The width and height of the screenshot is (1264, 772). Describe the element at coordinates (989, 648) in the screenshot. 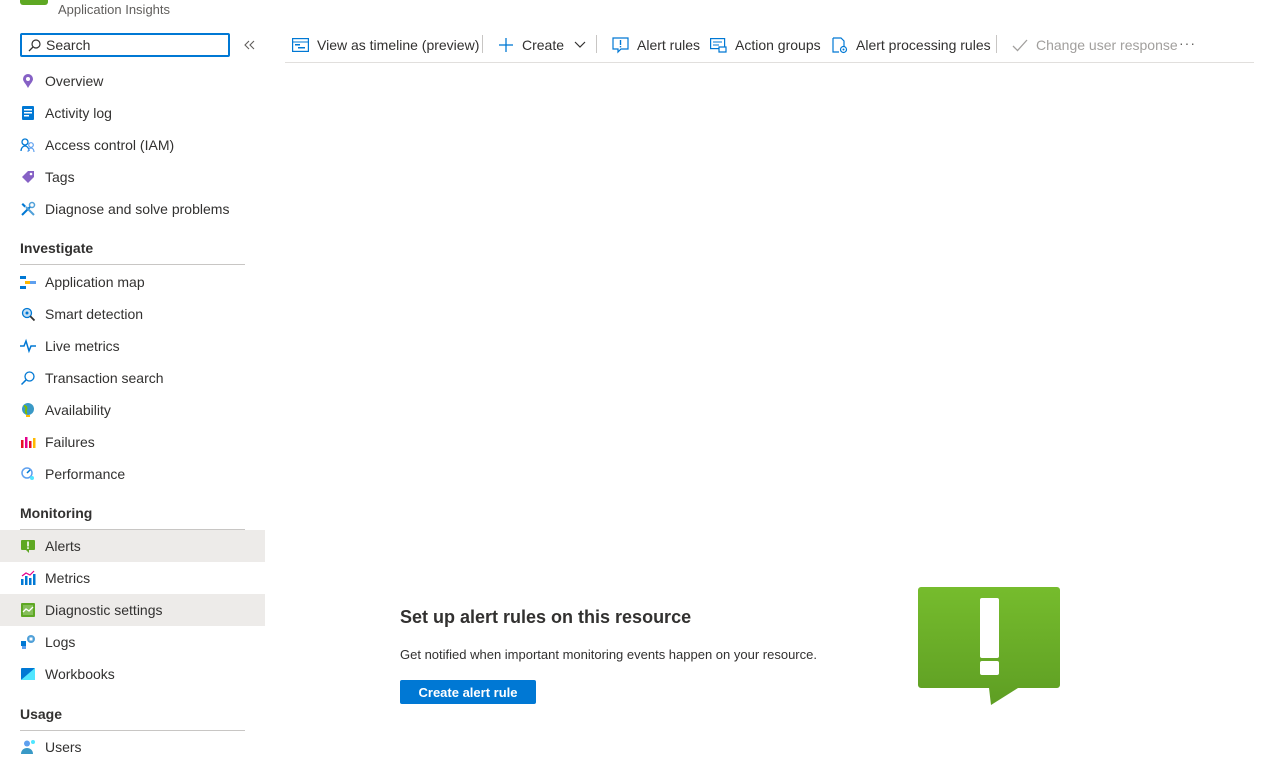

I see `alert-illustration-icon` at that location.